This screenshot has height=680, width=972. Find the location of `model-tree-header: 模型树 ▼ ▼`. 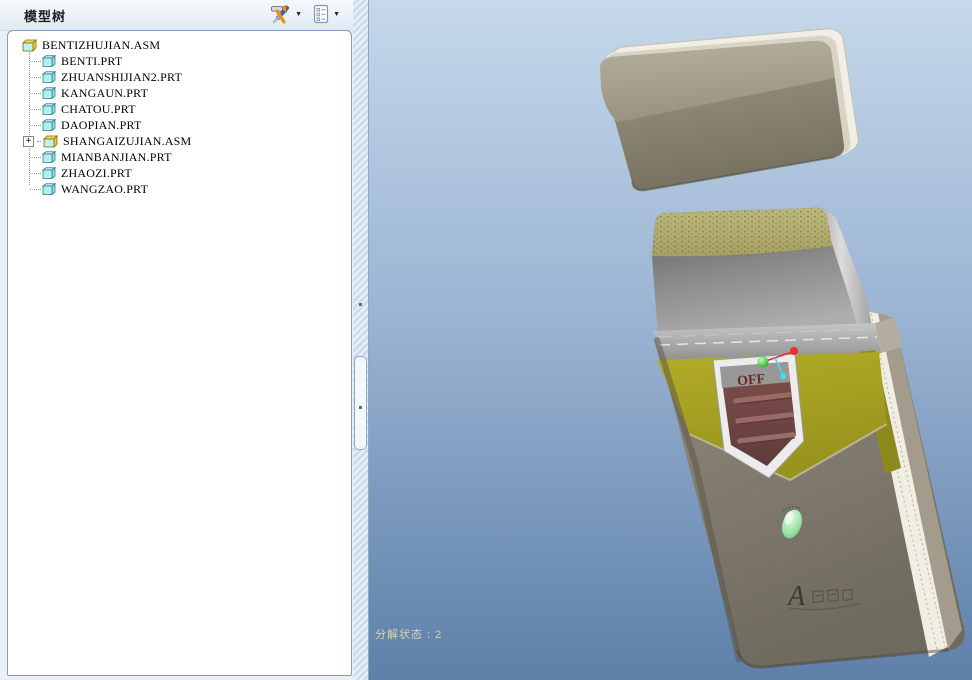

model-tree-header: 模型树 ▼ ▼ is located at coordinates (176, 15).